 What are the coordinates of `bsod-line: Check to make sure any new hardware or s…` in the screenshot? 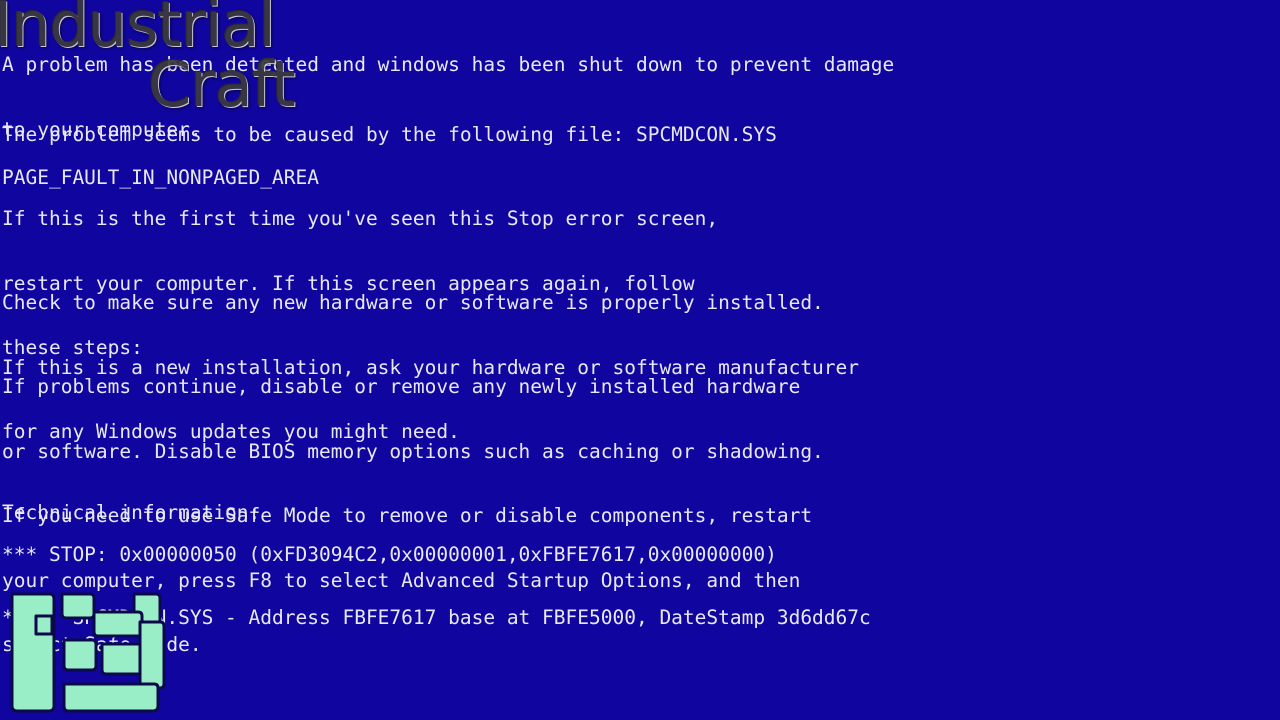 It's located at (413, 302).